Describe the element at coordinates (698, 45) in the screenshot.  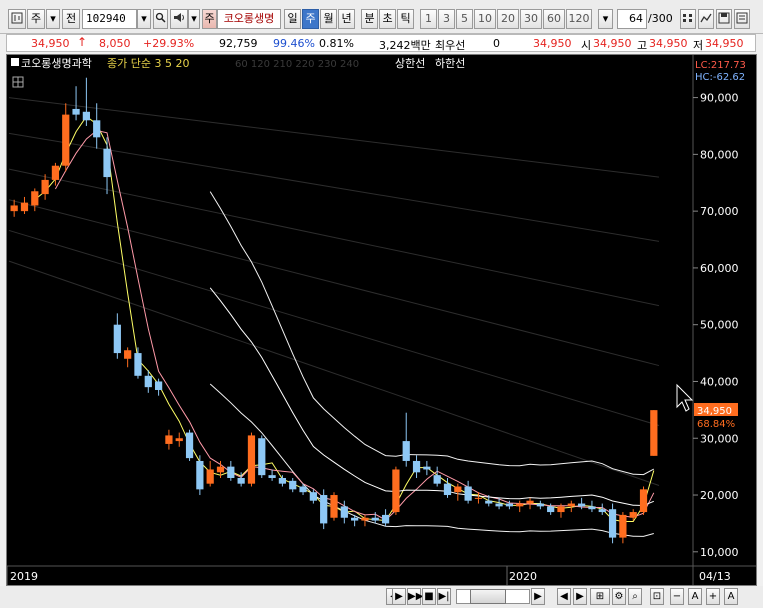
I see `low-label: 저` at that location.